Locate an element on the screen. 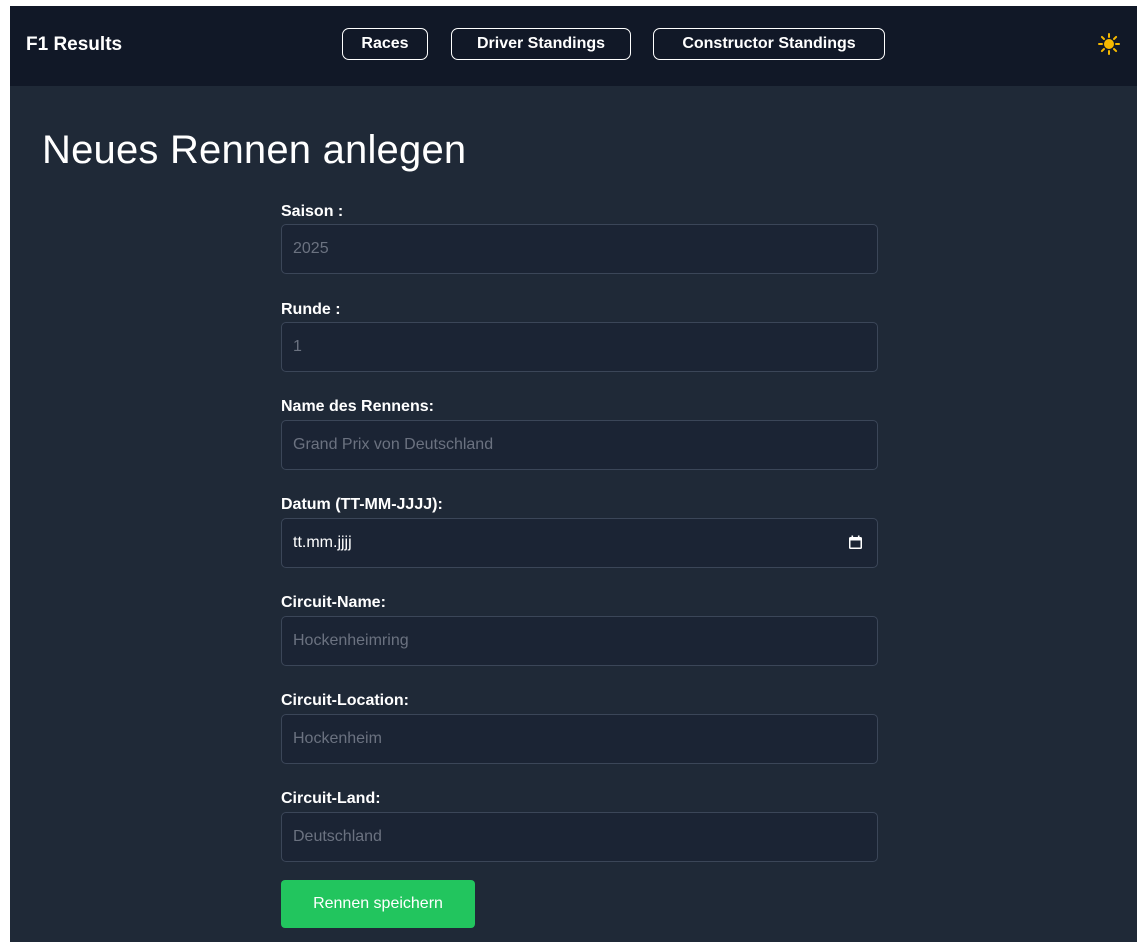  circuit-location-input is located at coordinates (579, 739).